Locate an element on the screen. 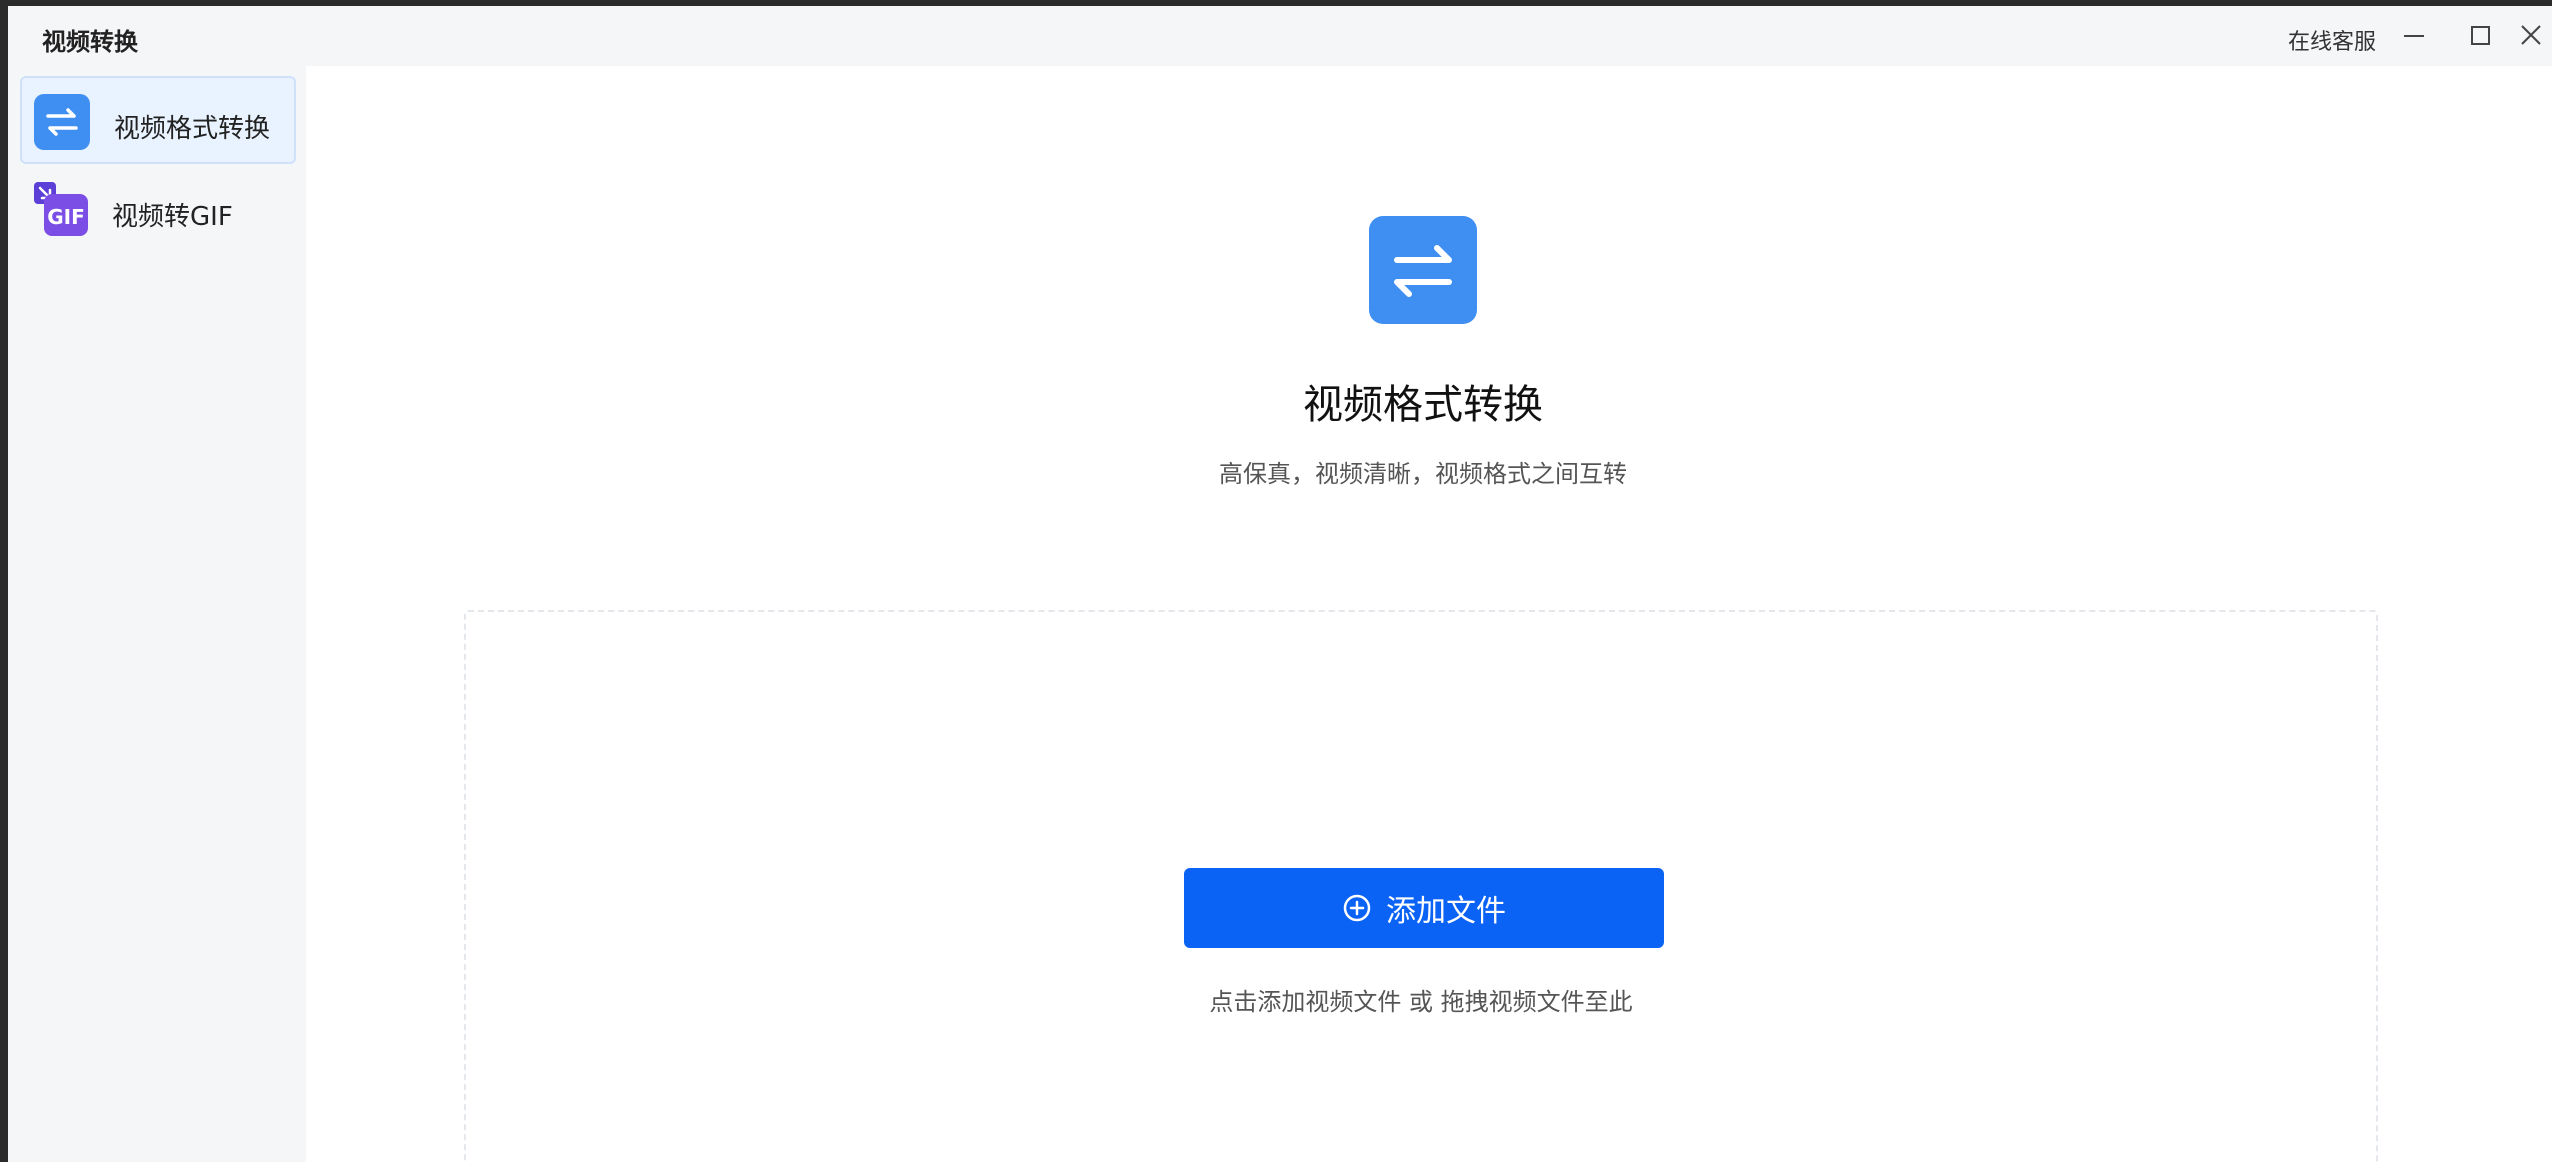  sidebar-item-video-format-convert: 视频格式转换 is located at coordinates (158, 120).